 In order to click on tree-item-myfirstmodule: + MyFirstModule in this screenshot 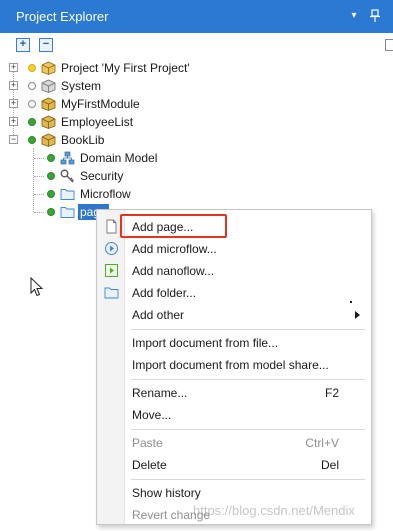, I will do `click(196, 104)`.